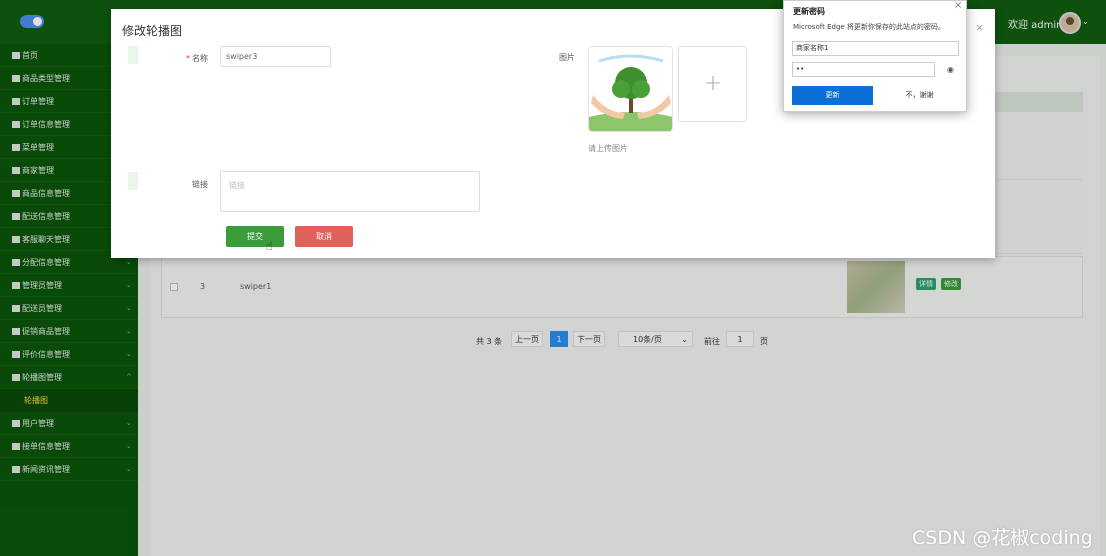 The height and width of the screenshot is (556, 1106). What do you see at coordinates (129, 377) in the screenshot?
I see `chevron-up-icon: ^` at bounding box center [129, 377].